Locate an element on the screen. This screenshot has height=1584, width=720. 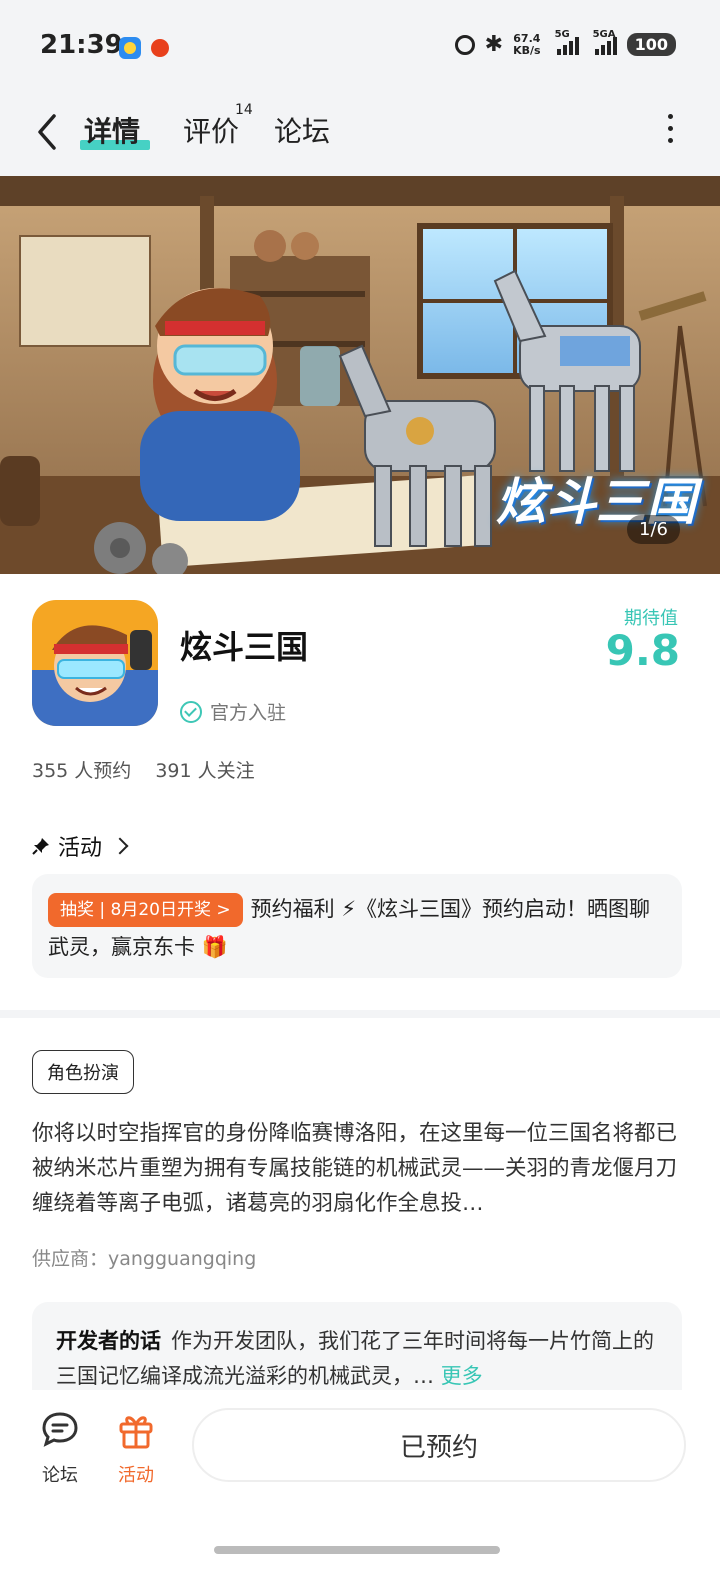
reserved-button: 已预约 is located at coordinates (439, 1445).